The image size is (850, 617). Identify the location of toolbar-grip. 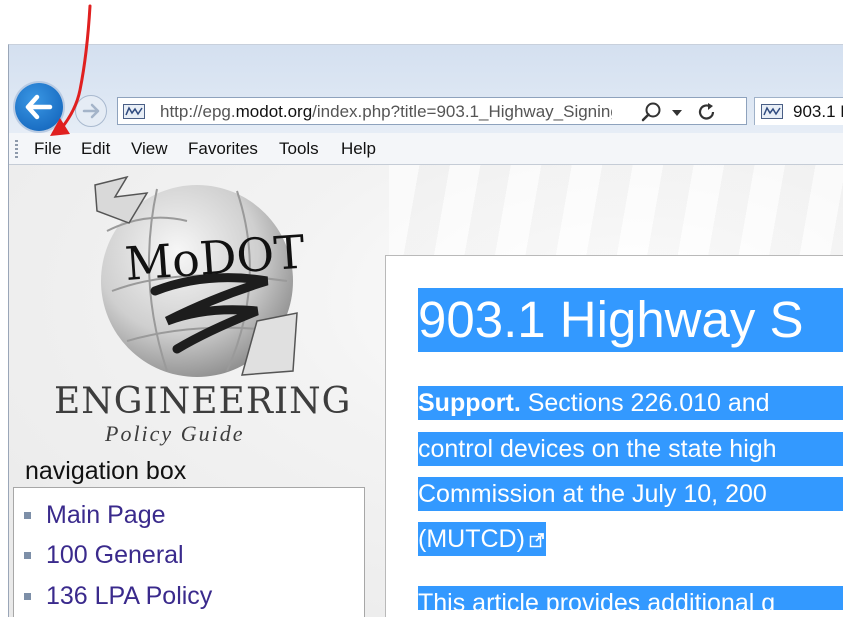
(16, 149).